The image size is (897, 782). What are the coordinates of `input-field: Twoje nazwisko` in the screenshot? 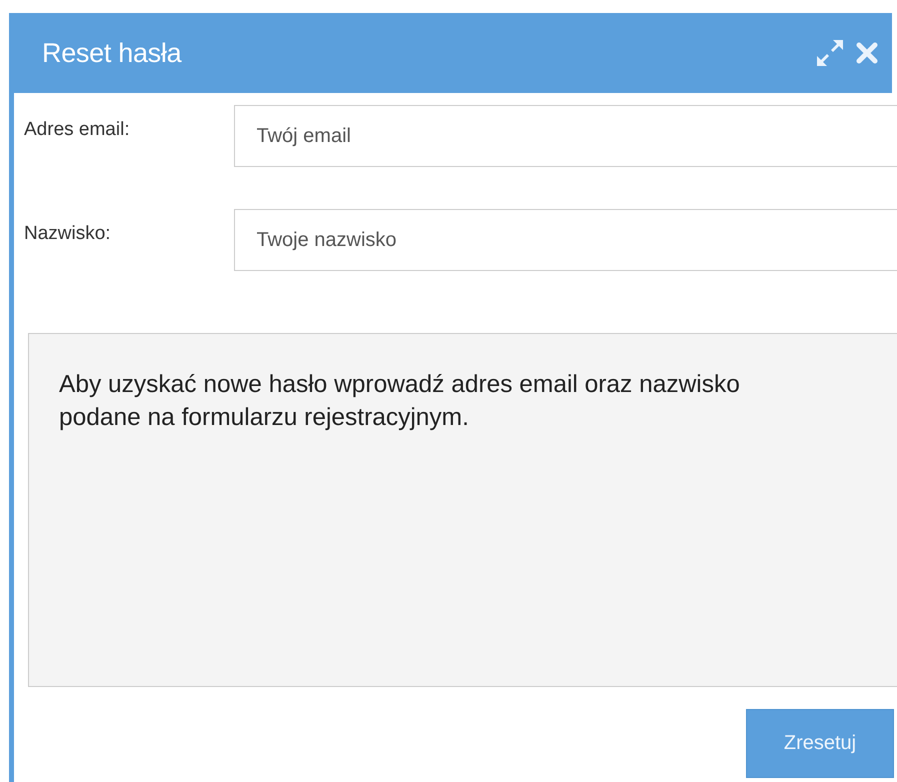 It's located at (565, 240).